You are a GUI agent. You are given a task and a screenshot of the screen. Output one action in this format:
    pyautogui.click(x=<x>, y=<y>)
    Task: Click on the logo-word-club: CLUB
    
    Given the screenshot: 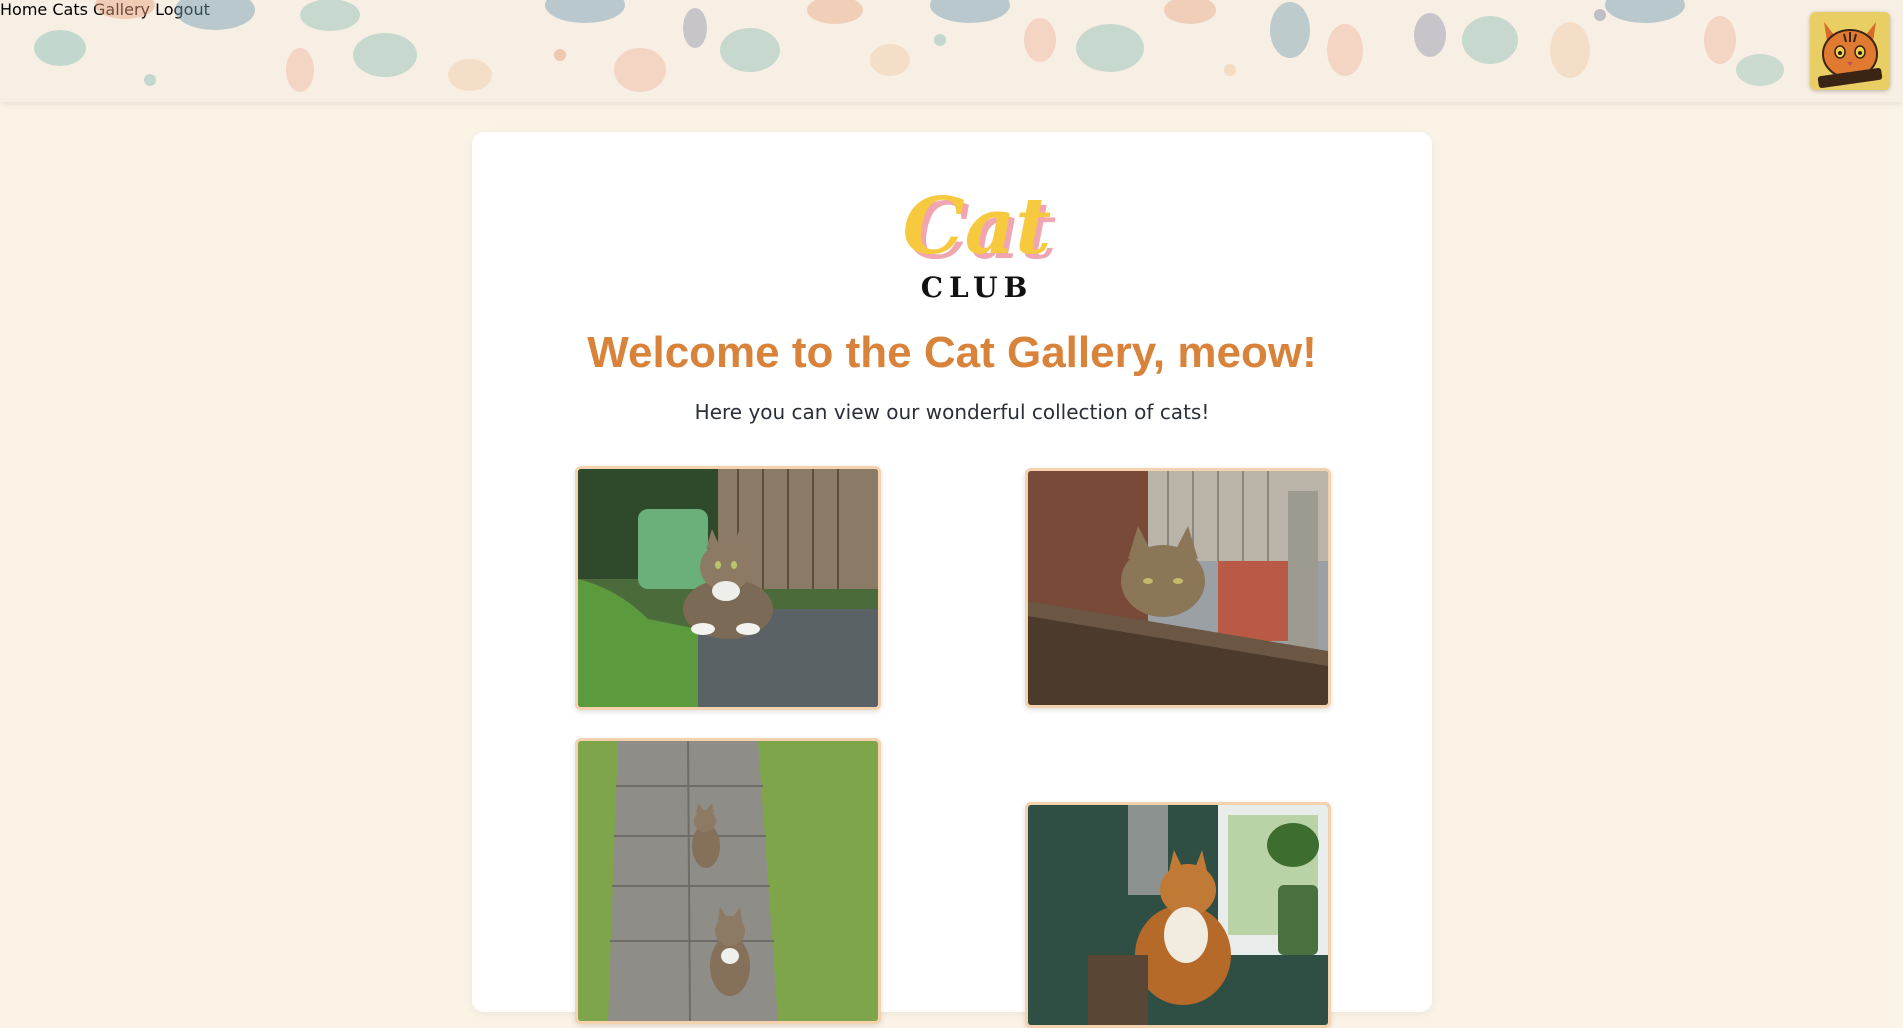 What is the action you would take?
    pyautogui.click(x=977, y=285)
    